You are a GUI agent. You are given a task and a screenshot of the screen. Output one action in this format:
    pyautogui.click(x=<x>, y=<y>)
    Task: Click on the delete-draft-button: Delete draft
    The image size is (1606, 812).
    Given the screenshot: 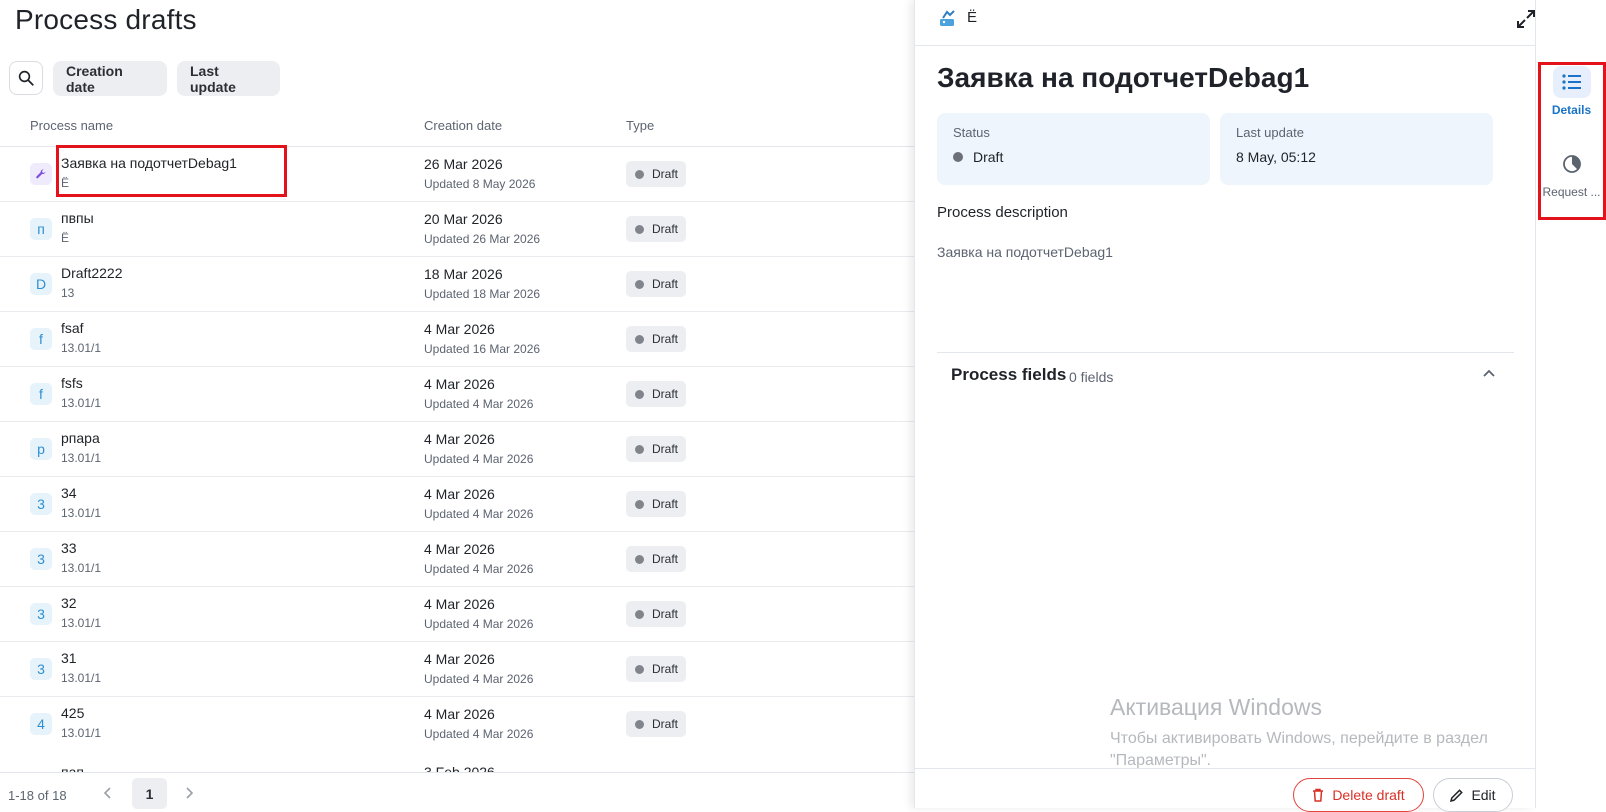 What is the action you would take?
    pyautogui.click(x=1358, y=795)
    